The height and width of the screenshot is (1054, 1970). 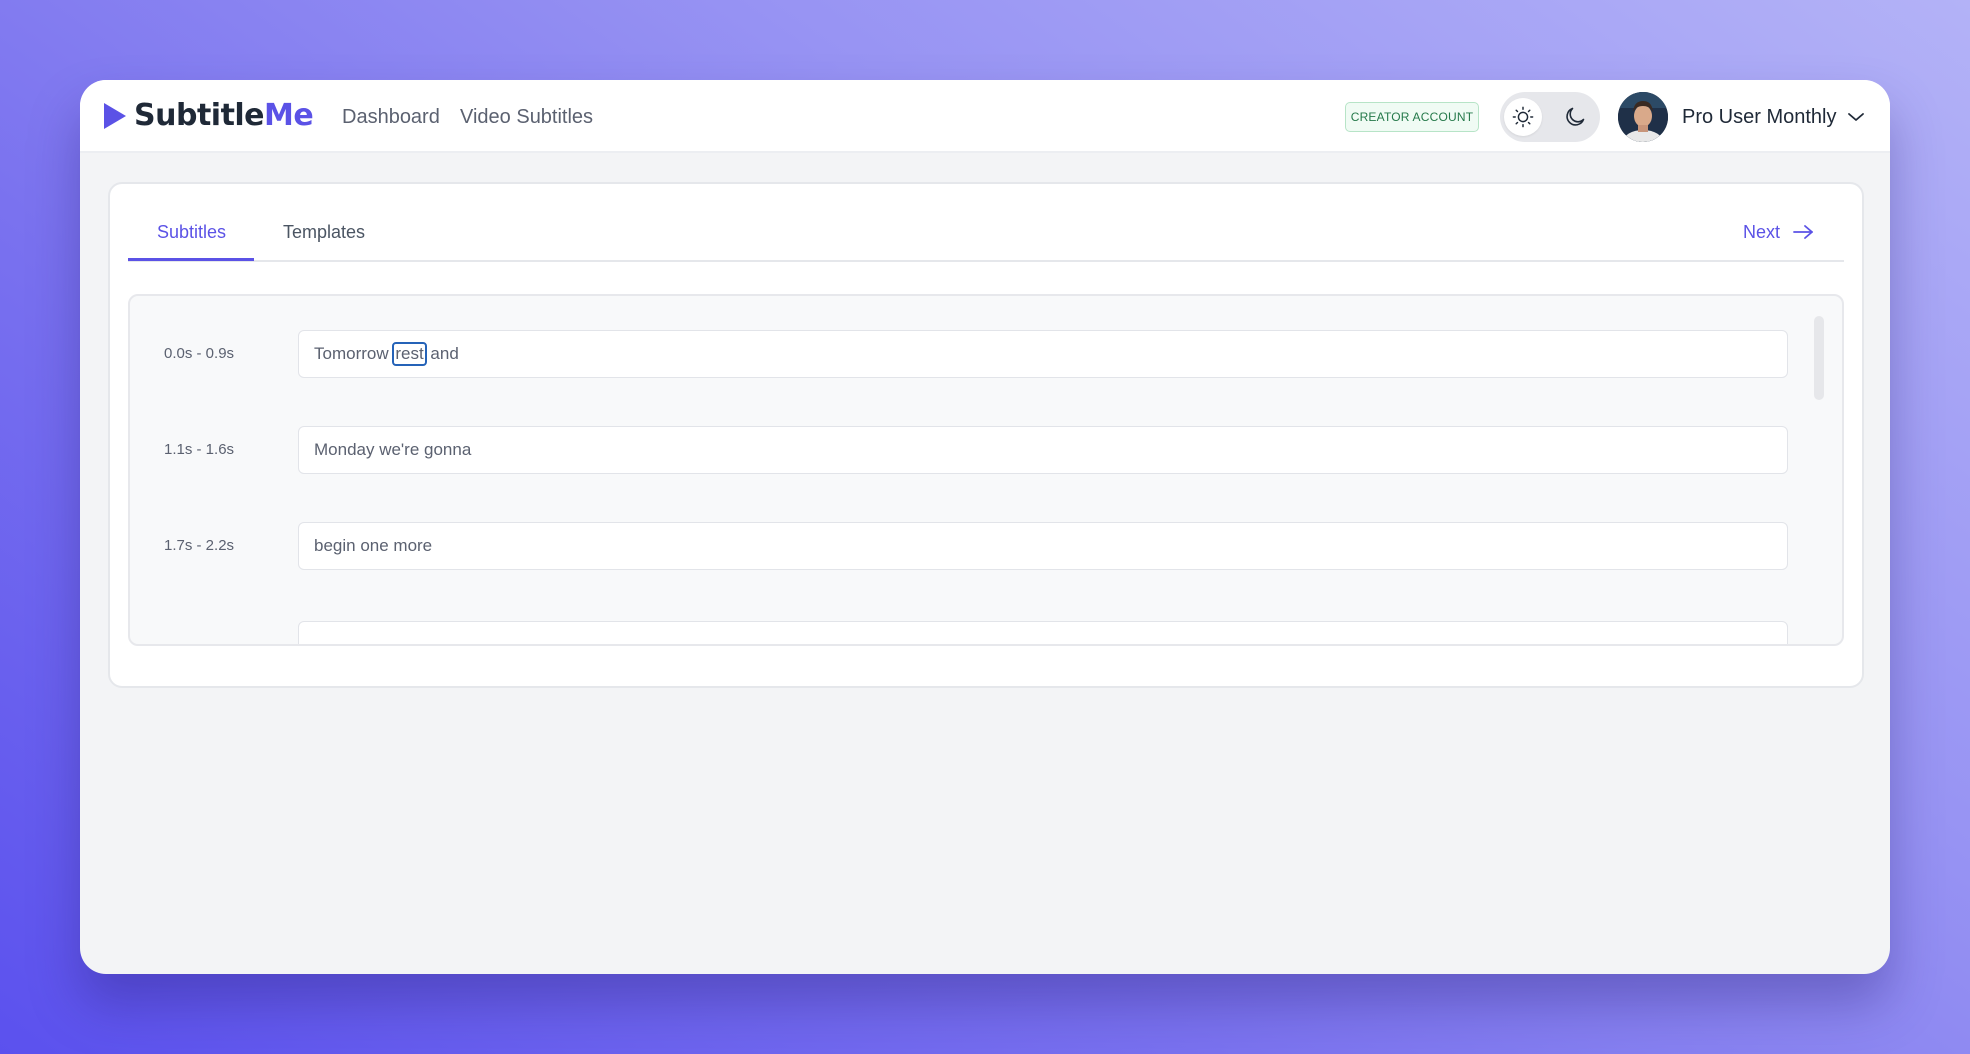 What do you see at coordinates (199, 545) in the screenshot?
I see `subtitle-timestamp: 1.7s - 2.2s` at bounding box center [199, 545].